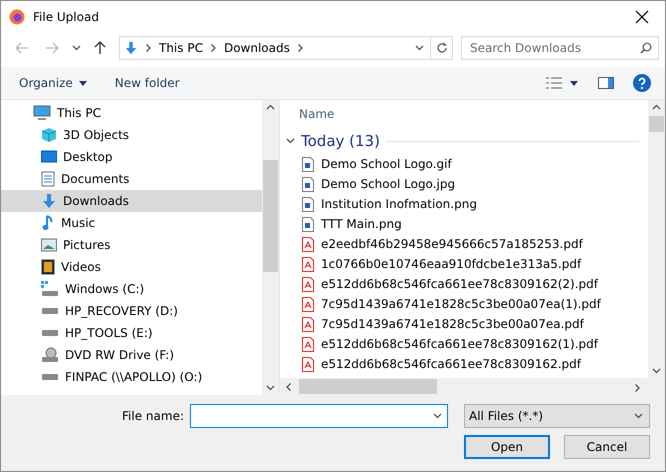  What do you see at coordinates (181, 48) in the screenshot?
I see `breadcrumb: This PC` at bounding box center [181, 48].